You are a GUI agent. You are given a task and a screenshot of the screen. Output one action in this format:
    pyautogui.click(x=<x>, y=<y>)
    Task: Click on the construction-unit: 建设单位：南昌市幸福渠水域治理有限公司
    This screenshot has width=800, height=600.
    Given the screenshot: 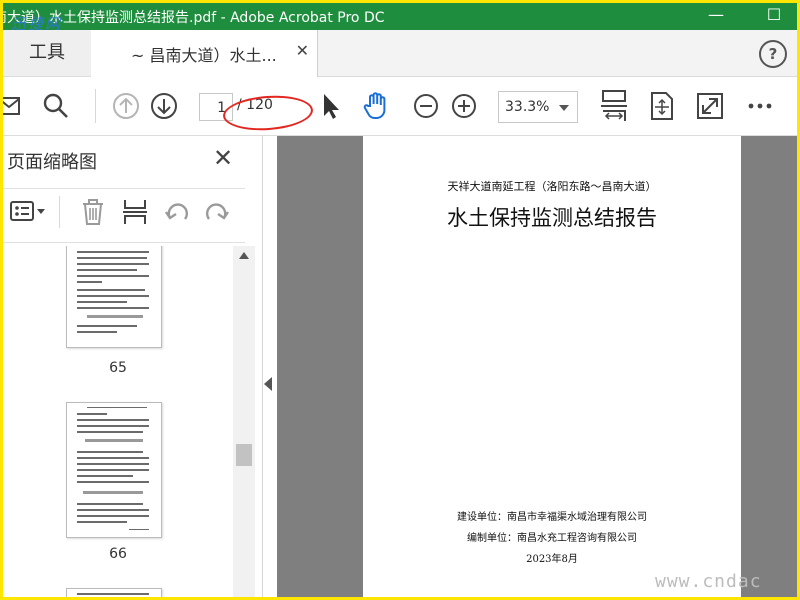 What is the action you would take?
    pyautogui.click(x=552, y=517)
    